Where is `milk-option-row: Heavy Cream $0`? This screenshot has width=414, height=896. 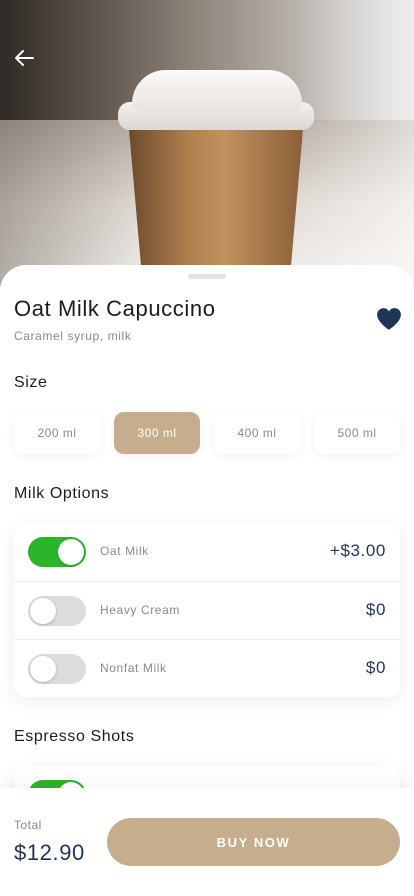
milk-option-row: Heavy Cream $0 is located at coordinates (207, 610).